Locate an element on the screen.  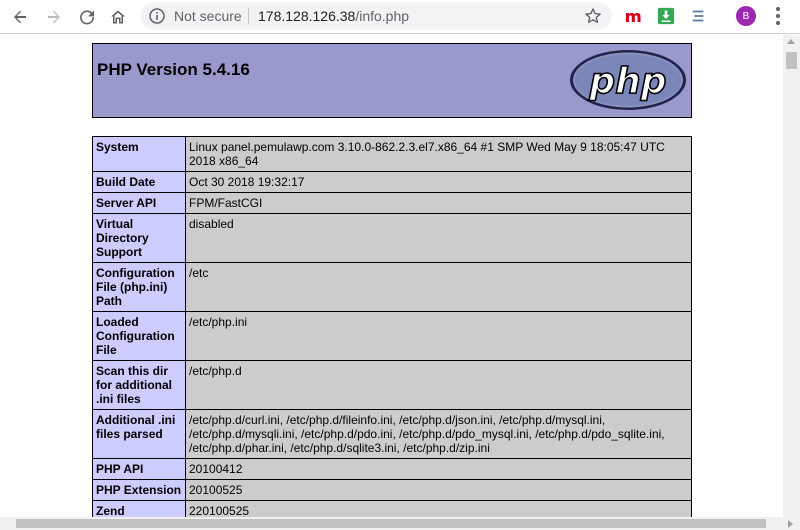
table-row: Virtual Directory Support disabled is located at coordinates (392, 238).